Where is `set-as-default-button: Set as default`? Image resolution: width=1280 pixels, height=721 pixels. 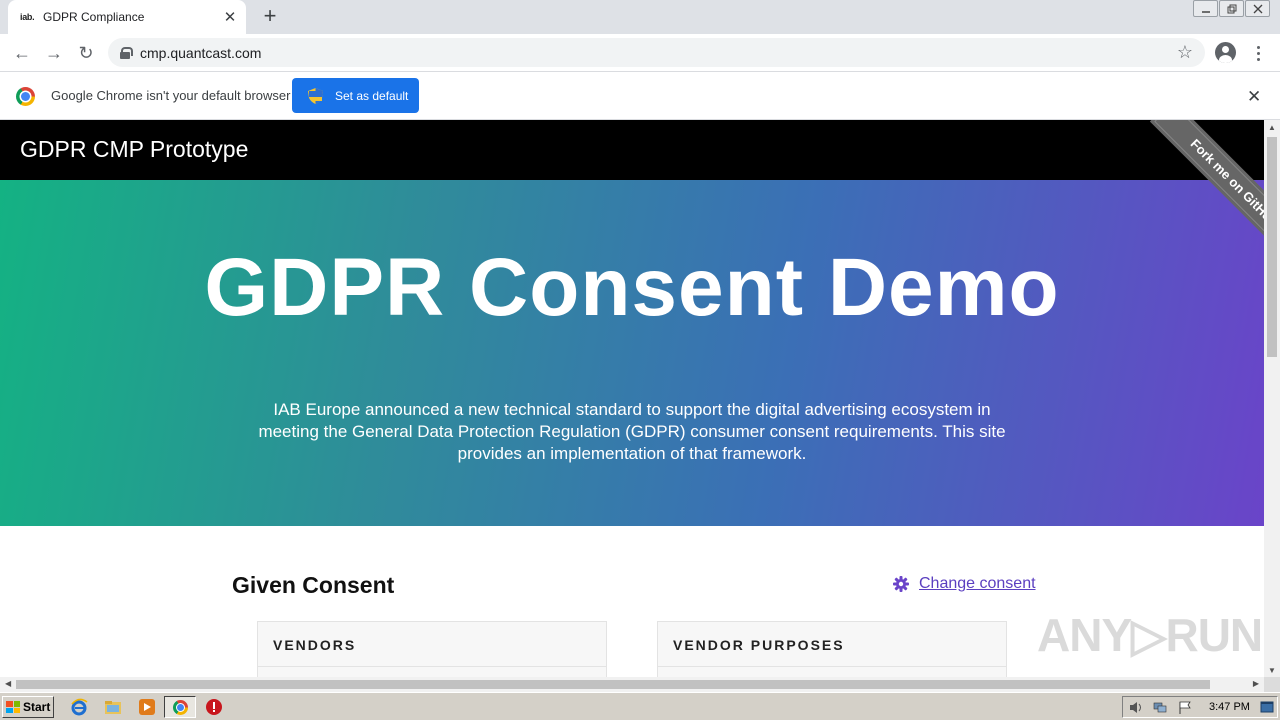
set-as-default-button: Set as default is located at coordinates (355, 95).